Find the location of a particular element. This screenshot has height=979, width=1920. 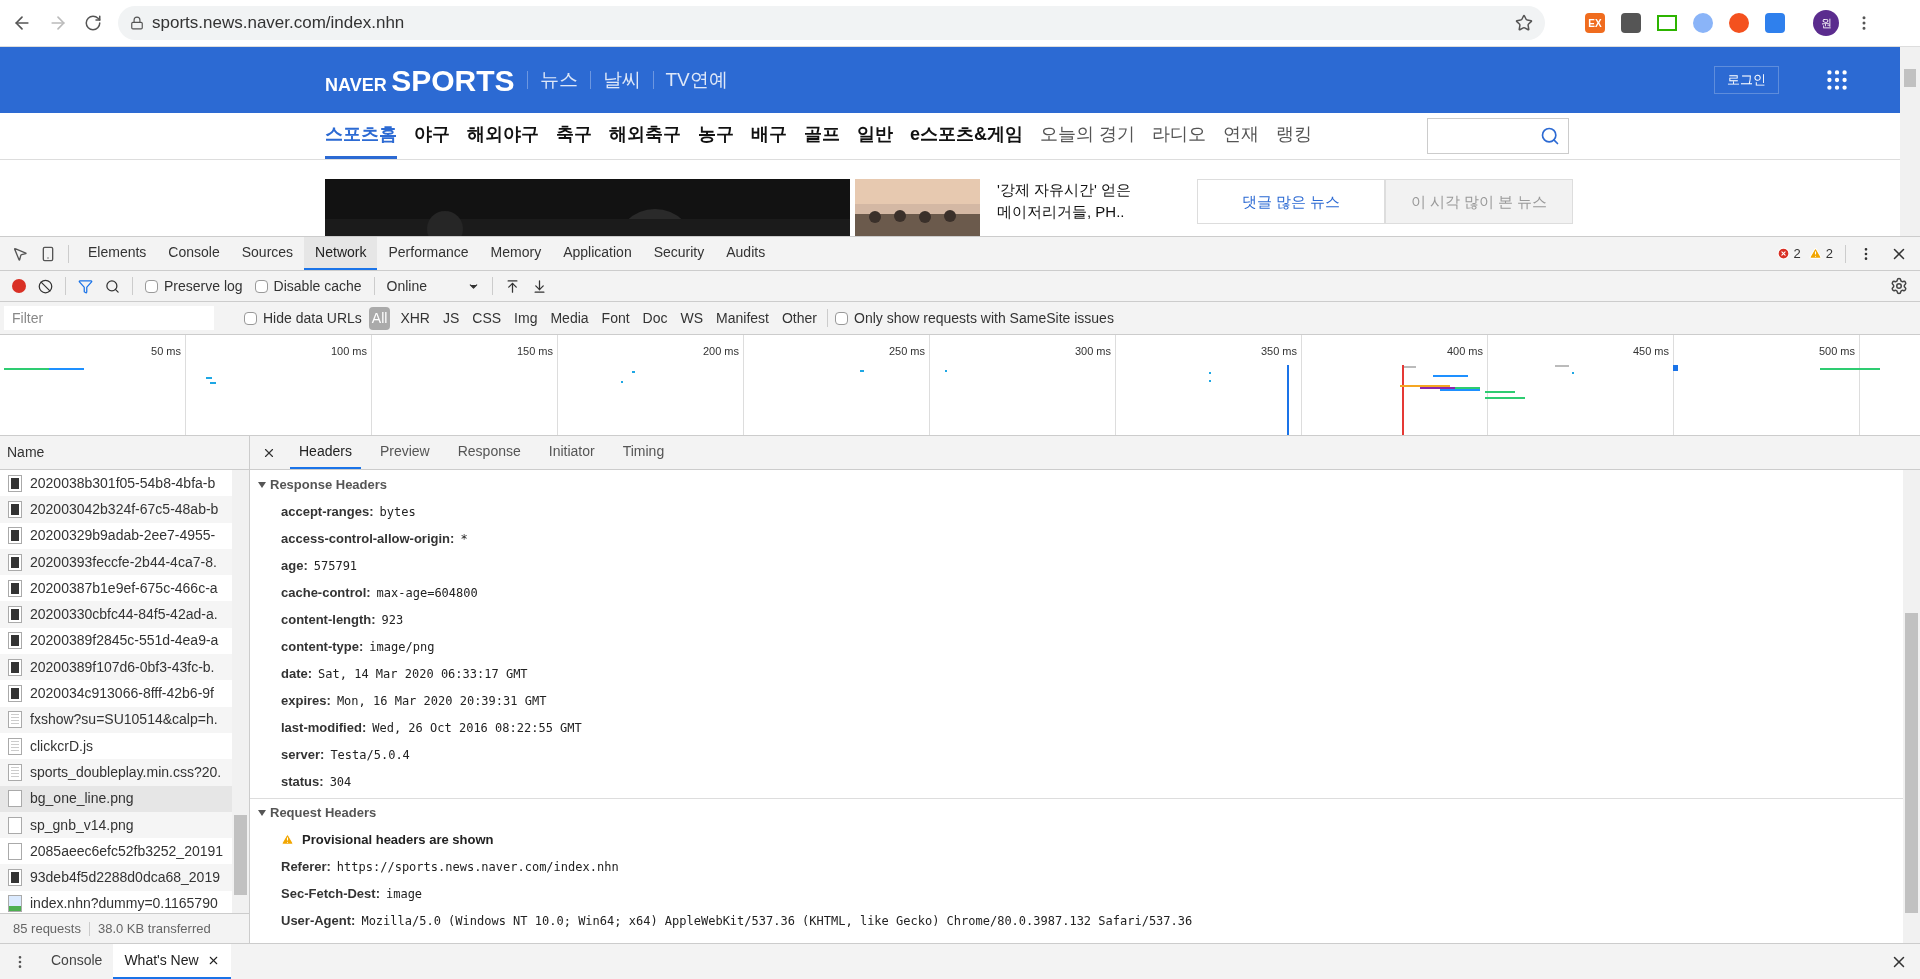

nav-tab: 배구 is located at coordinates (769, 136).